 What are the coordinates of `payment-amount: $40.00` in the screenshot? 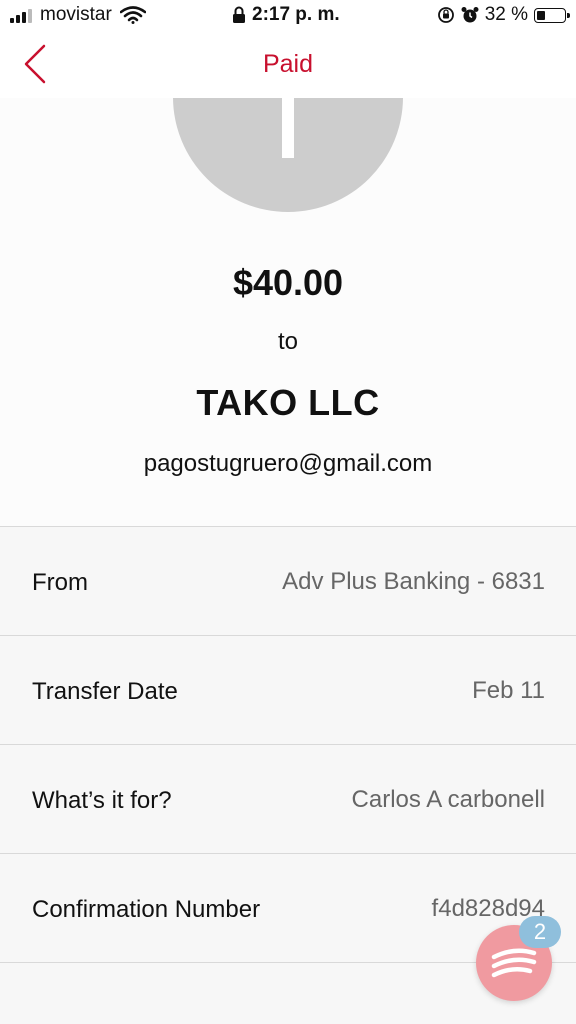 It's located at (288, 282).